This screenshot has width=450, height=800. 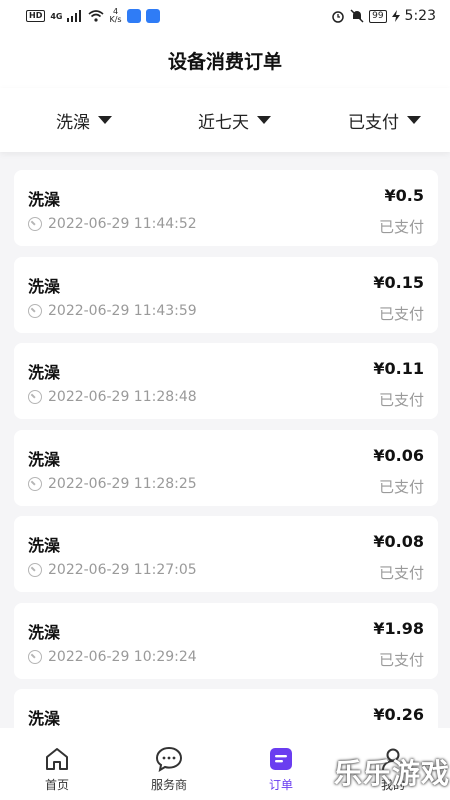 I want to click on filter-date-range-label: 近七天, so click(x=223, y=122).